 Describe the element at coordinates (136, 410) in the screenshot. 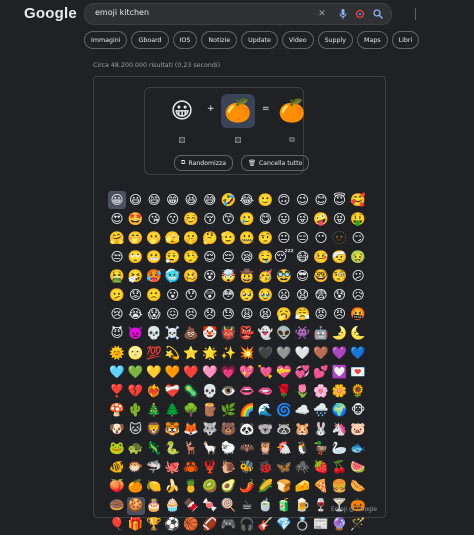

I see `emoji-cell: 🌵` at that location.